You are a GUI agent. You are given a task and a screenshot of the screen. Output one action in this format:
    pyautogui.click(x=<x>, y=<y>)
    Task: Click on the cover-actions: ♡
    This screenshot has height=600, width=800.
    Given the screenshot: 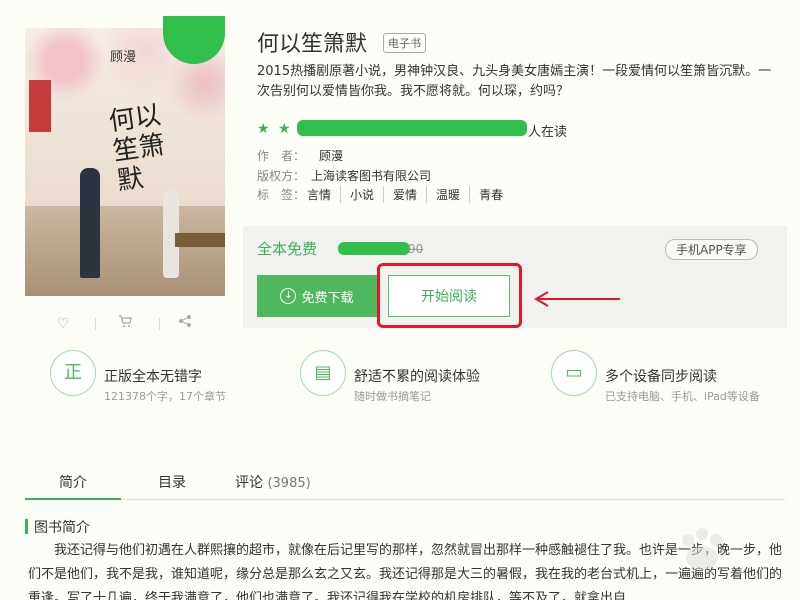 What is the action you would take?
    pyautogui.click(x=125, y=324)
    